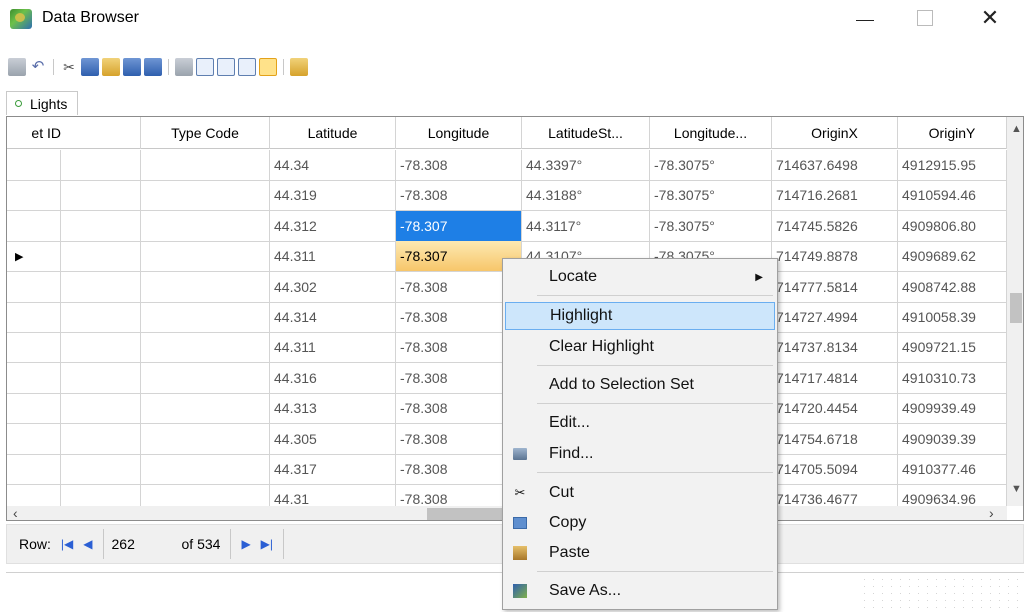 The height and width of the screenshot is (612, 1028). What do you see at coordinates (835, 347) in the screenshot?
I see `table-cell: 714737.8134` at bounding box center [835, 347].